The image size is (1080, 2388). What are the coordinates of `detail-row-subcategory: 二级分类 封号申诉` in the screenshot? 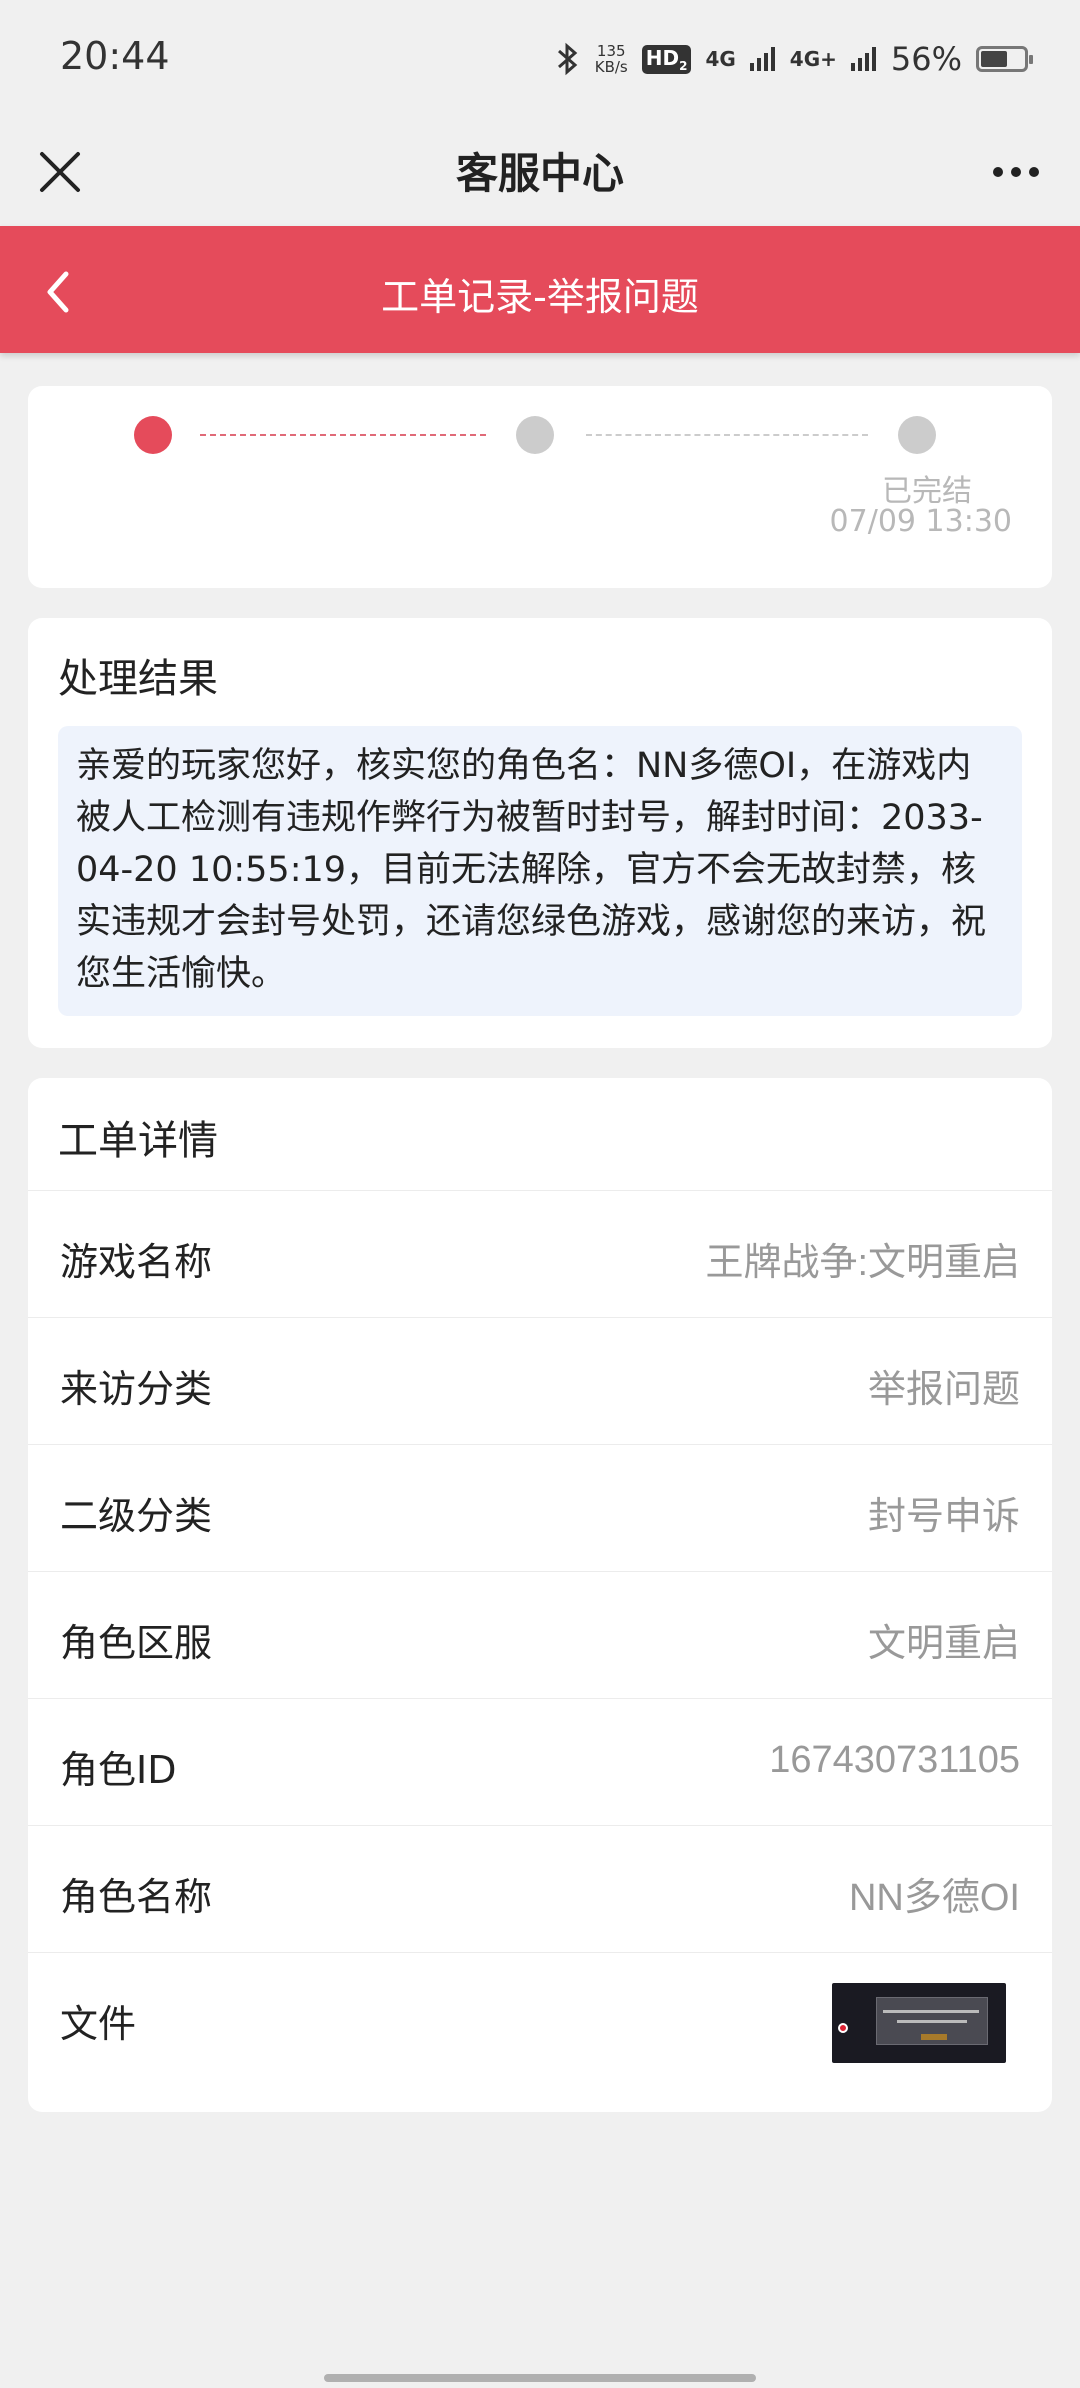 It's located at (540, 1507).